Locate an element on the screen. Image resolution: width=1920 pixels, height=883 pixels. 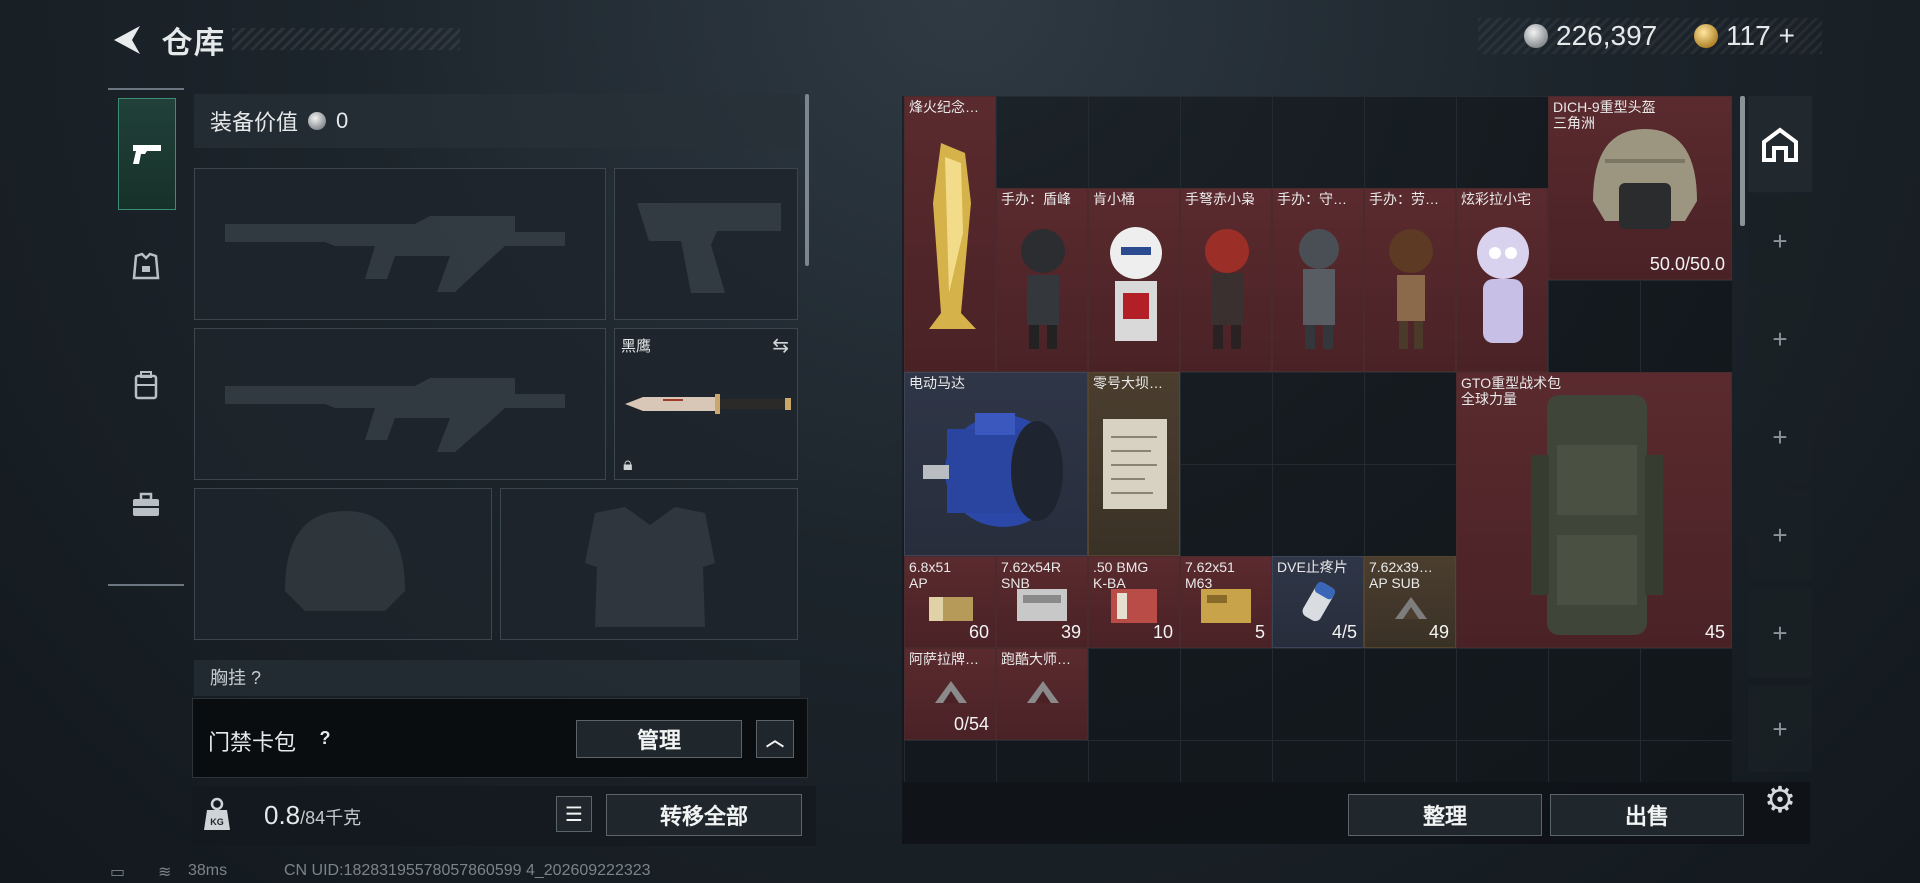
pistol-silhouette-icon is located at coordinates (709, 248).